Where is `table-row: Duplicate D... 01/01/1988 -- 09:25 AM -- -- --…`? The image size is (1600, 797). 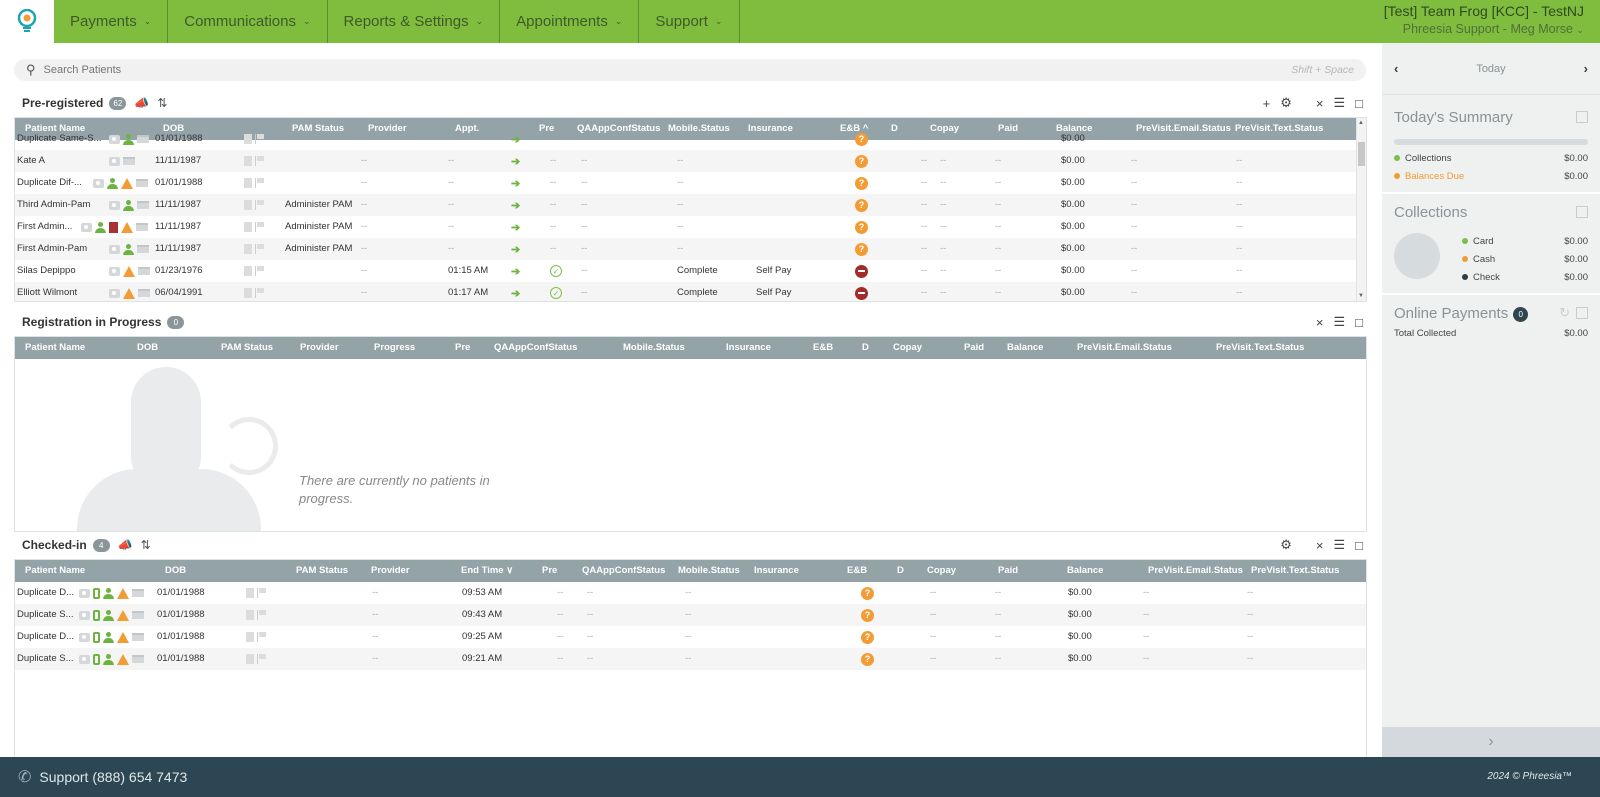
table-row: Duplicate D... 01/01/1988 -- 09:25 AM -- -- --… is located at coordinates (690, 637).